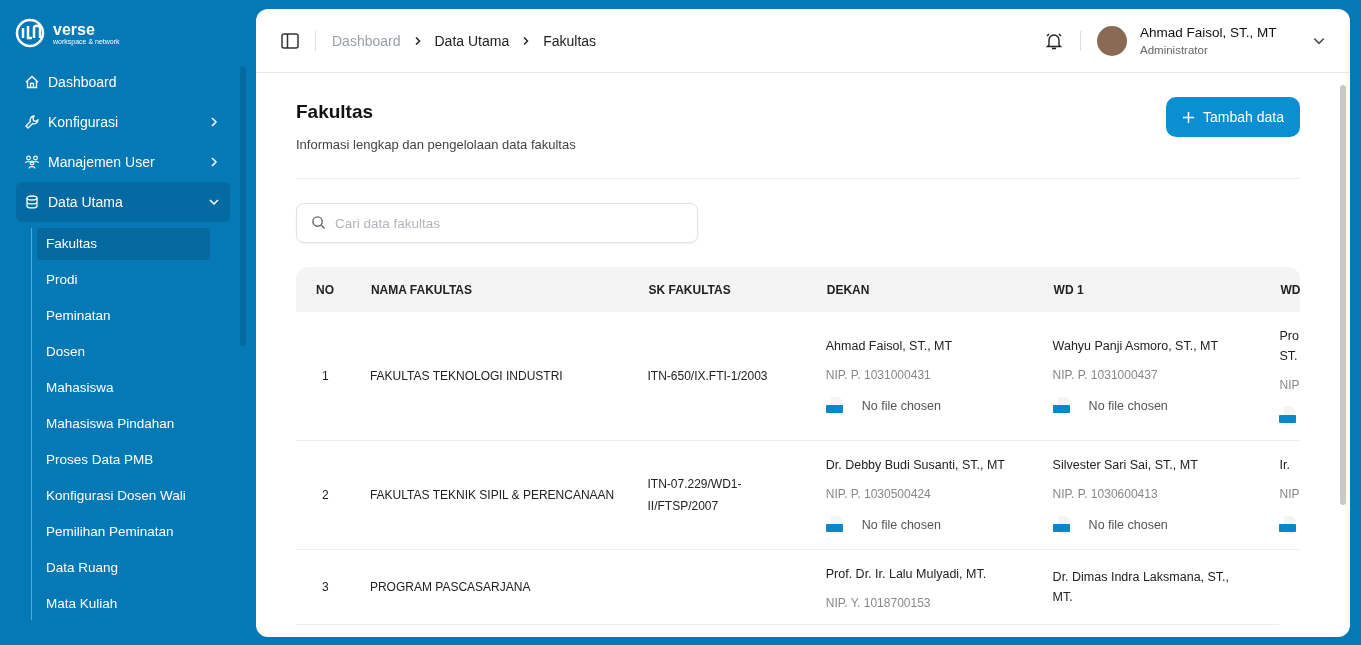 The width and height of the screenshot is (1361, 645). Describe the element at coordinates (1125, 465) in the screenshot. I see `person-name: Silvester Sari Sai, ST., MT` at that location.